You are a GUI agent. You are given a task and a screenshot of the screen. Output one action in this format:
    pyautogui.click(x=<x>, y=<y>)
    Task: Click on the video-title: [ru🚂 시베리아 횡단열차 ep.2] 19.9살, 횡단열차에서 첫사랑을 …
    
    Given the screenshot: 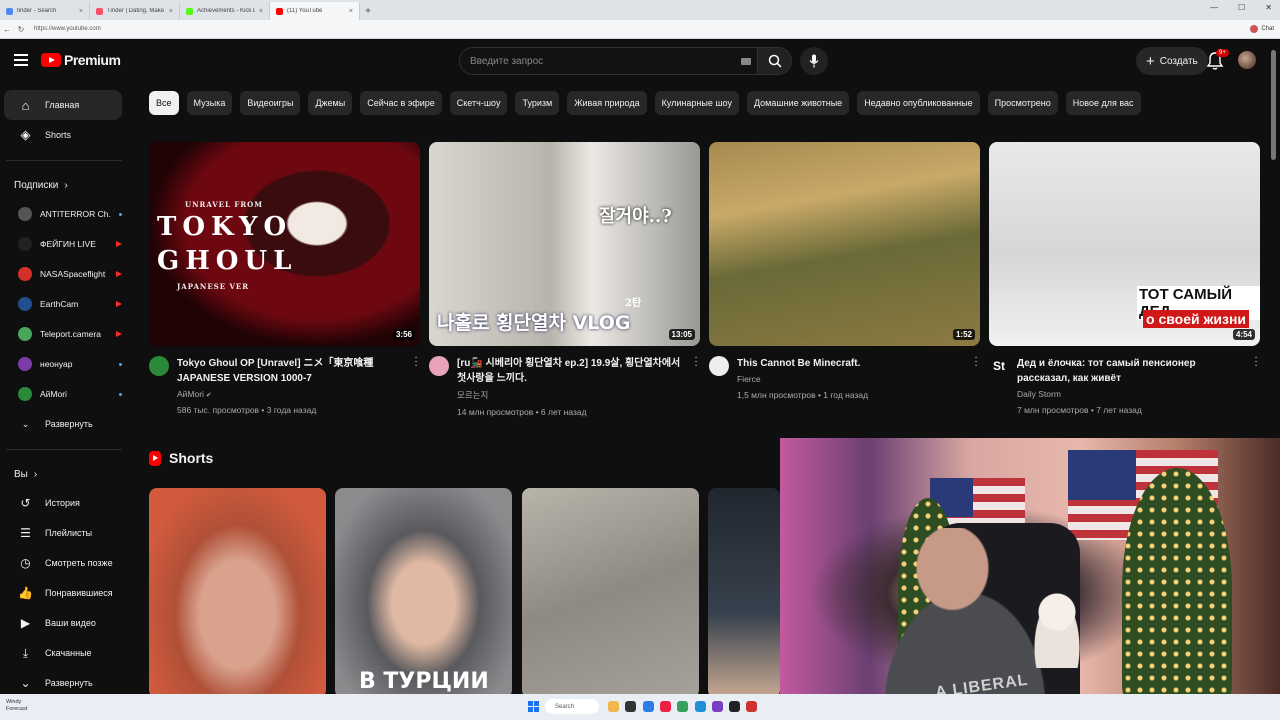 What is the action you would take?
    pyautogui.click(x=571, y=371)
    